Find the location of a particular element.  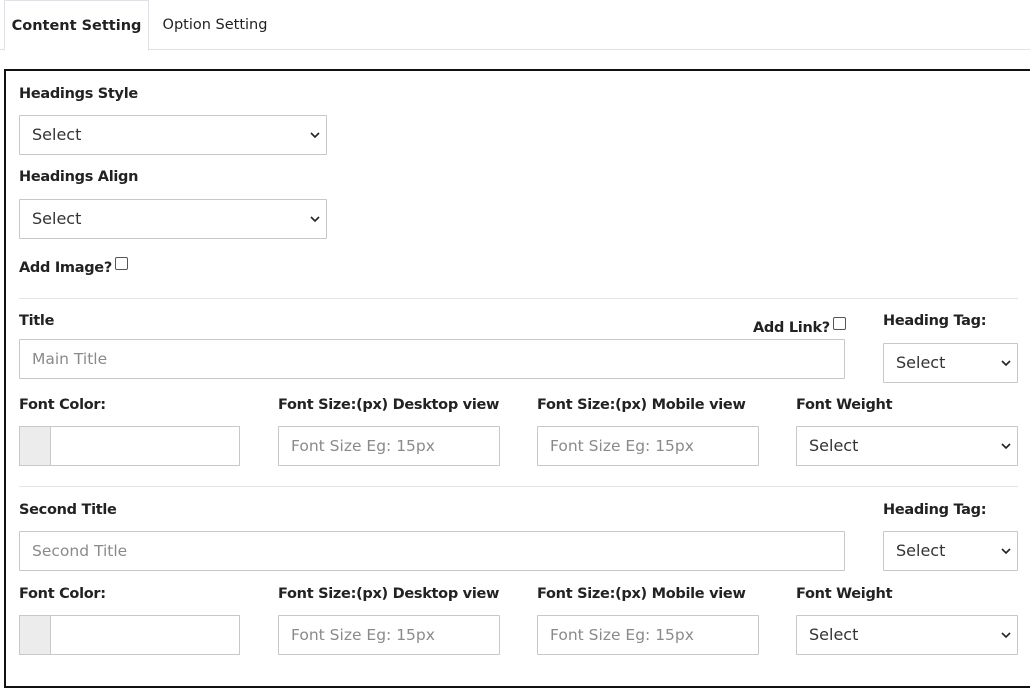

headings-style-select: Select is located at coordinates (173, 135).